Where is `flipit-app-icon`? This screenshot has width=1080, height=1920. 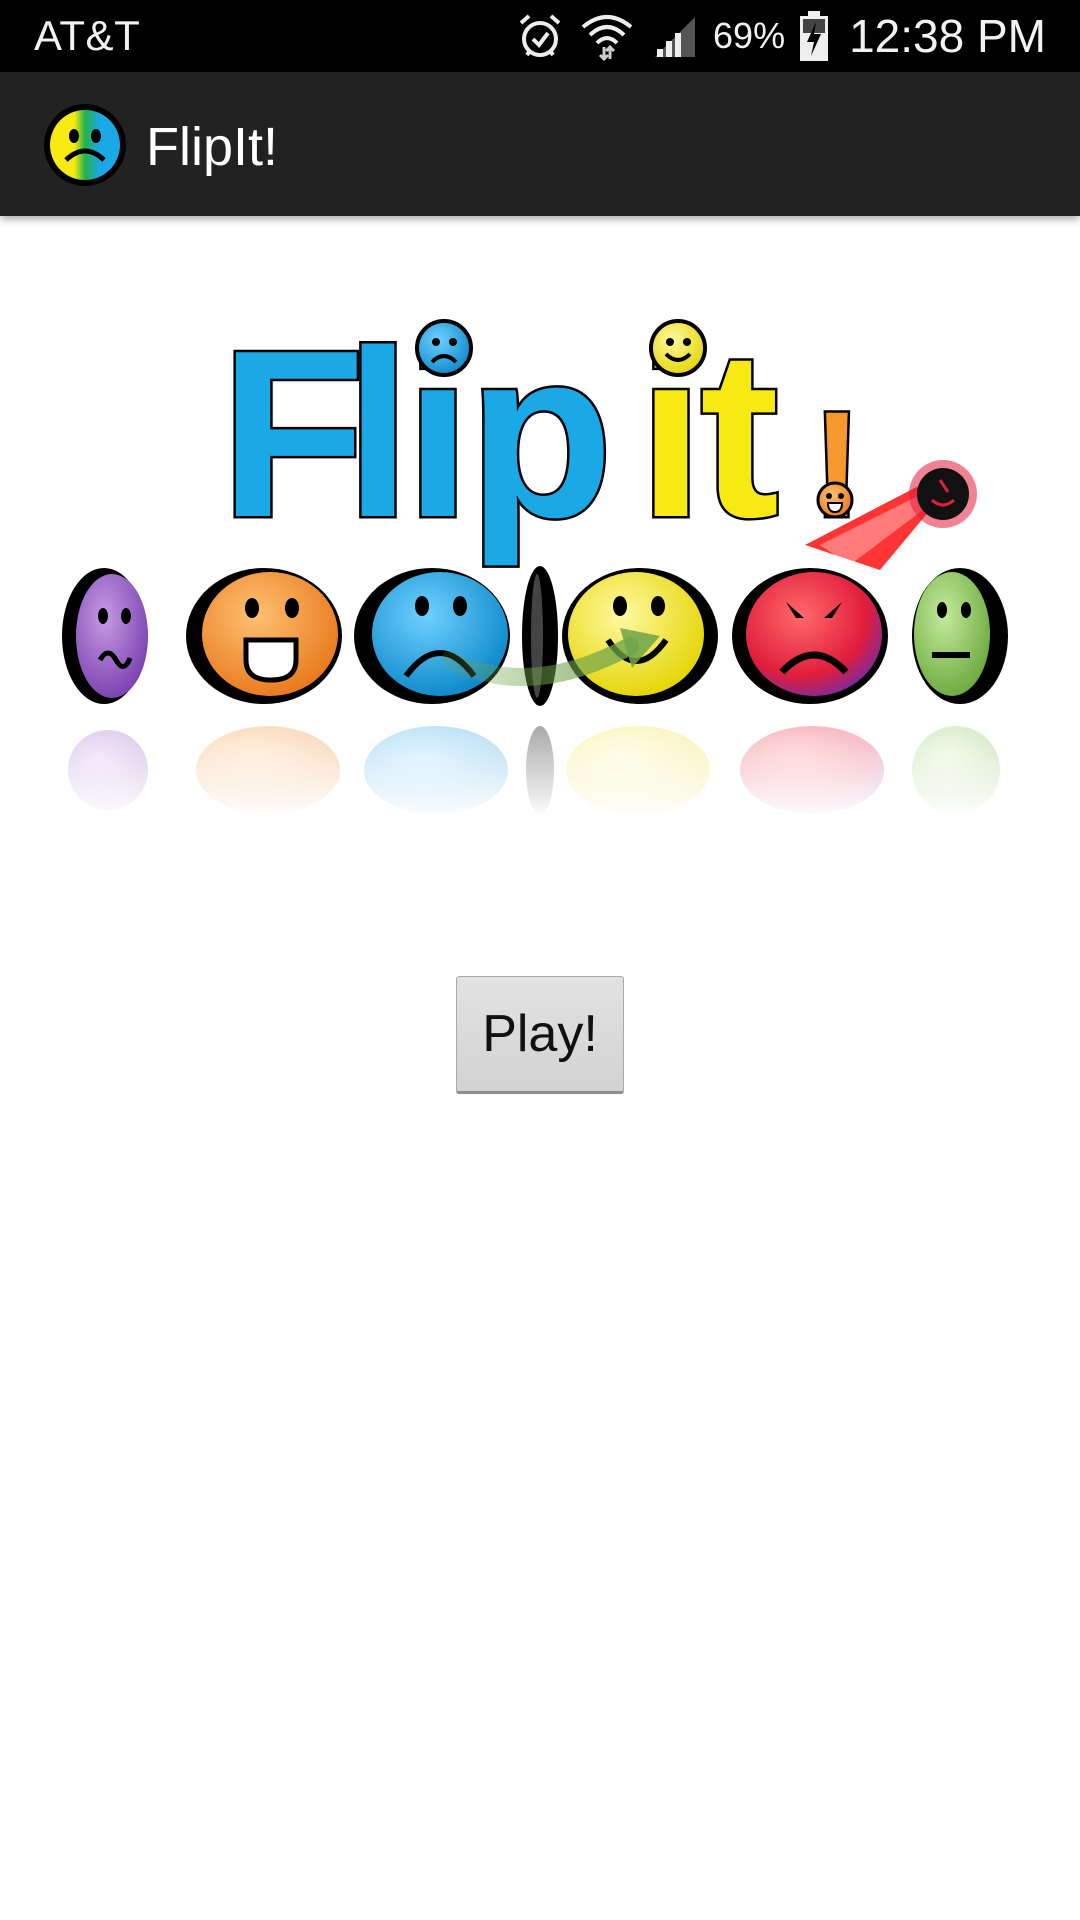
flipit-app-icon is located at coordinates (85, 145).